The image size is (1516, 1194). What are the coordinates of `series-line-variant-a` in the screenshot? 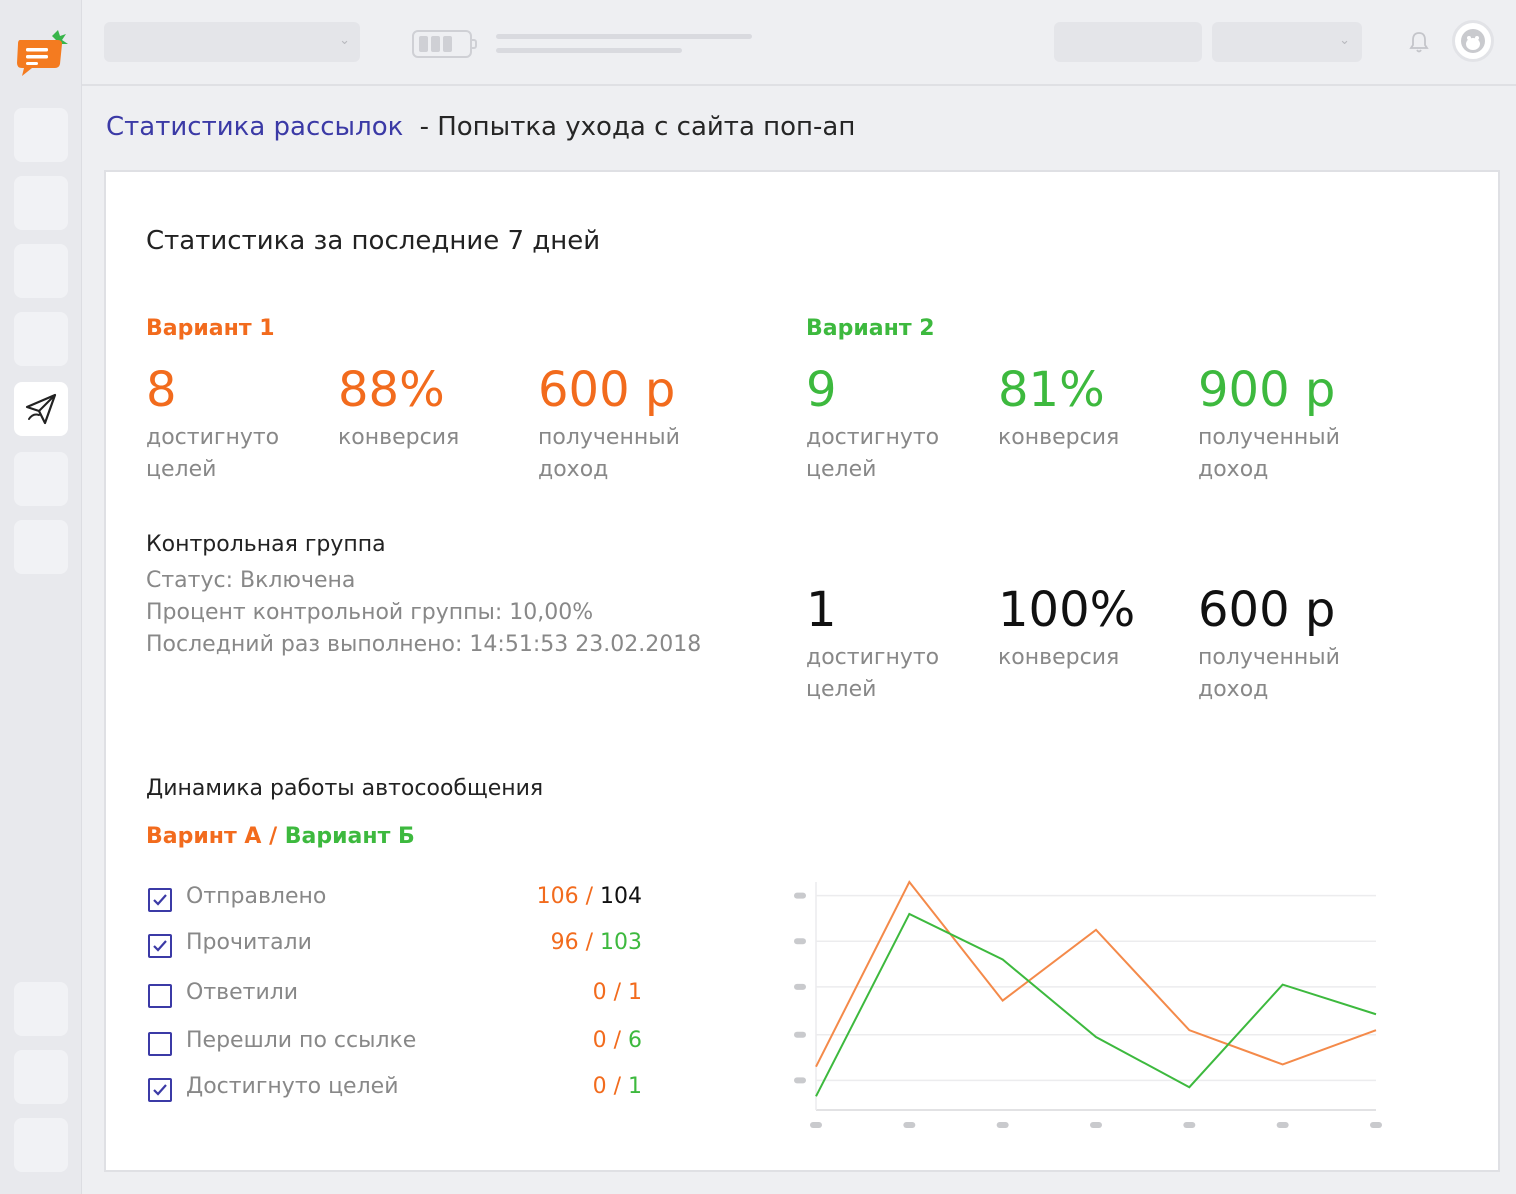 It's located at (1096, 974).